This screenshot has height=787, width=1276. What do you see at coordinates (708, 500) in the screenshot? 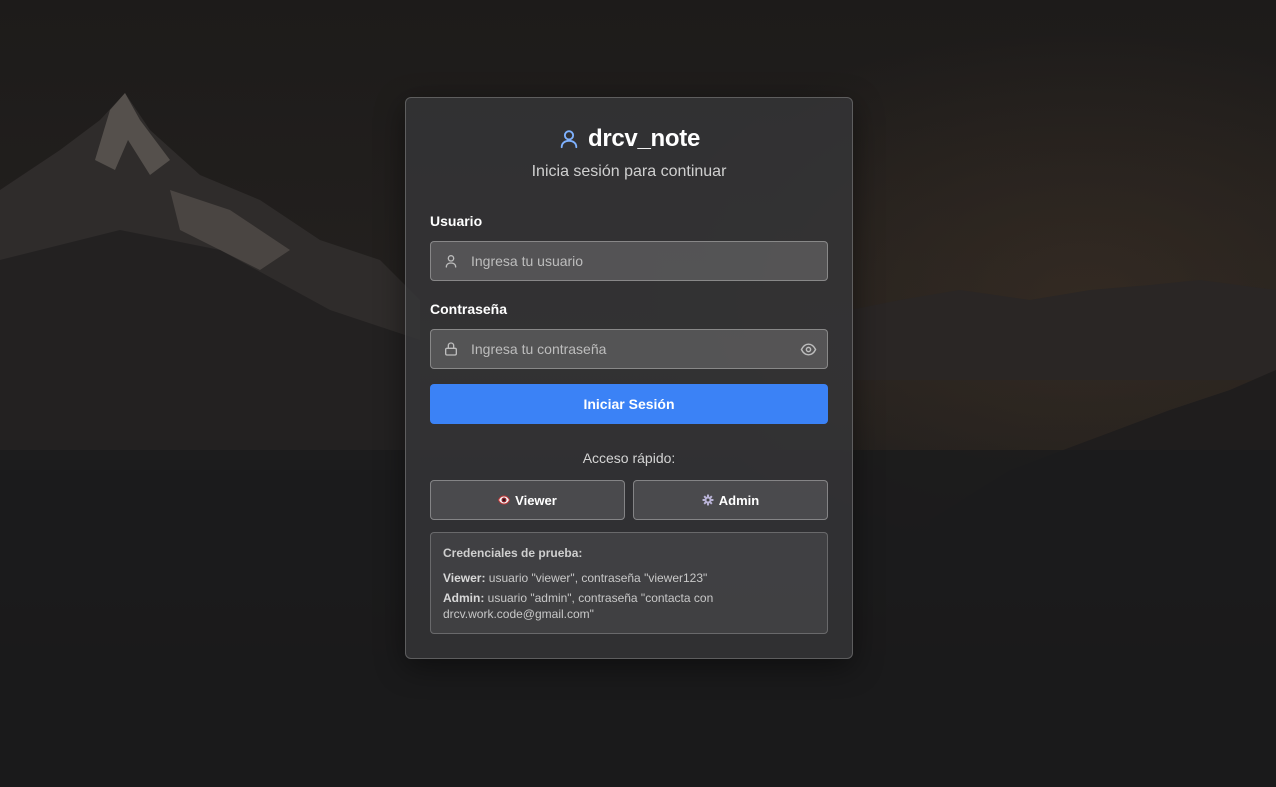
I see `gear-icon` at bounding box center [708, 500].